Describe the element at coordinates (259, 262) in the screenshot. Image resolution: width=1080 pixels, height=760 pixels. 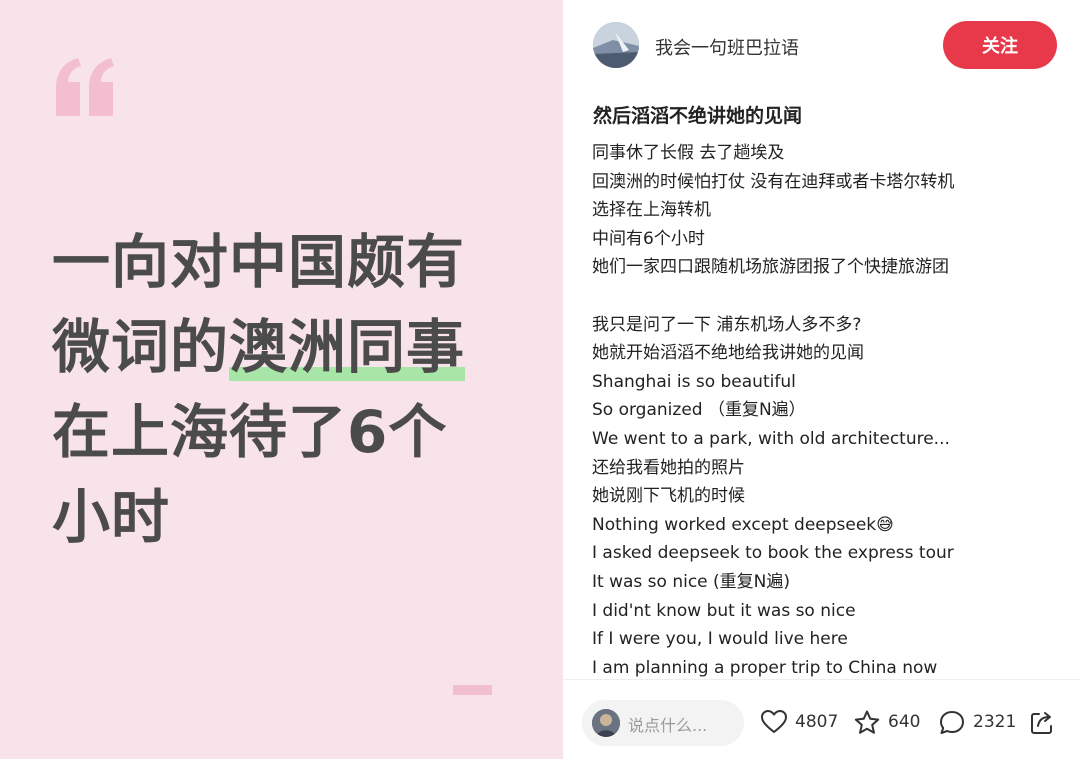
I see `headline-text: 一向对中国颇有` at that location.